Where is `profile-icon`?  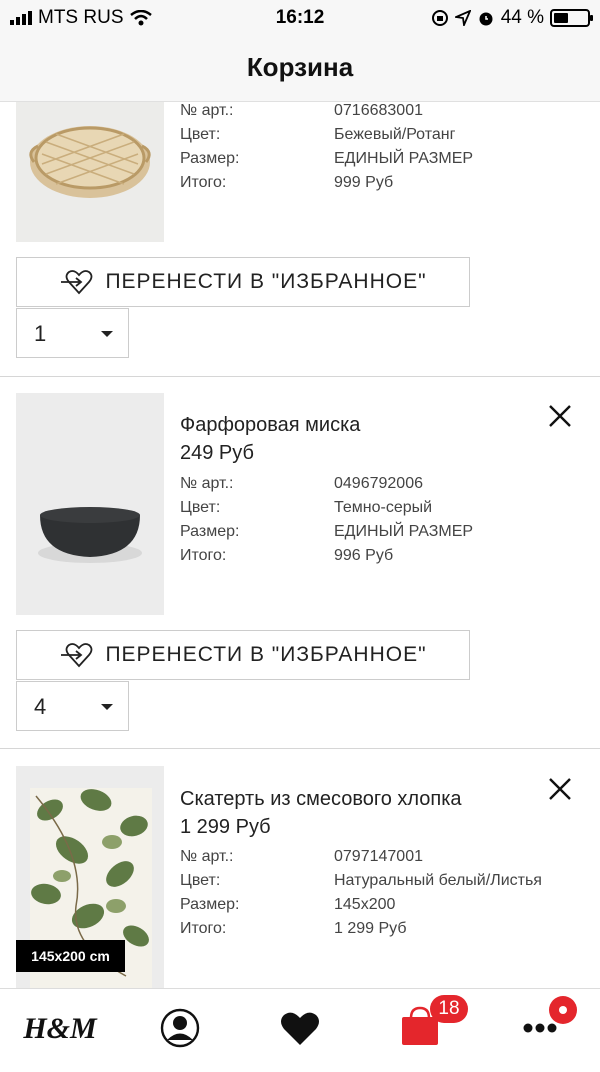
profile-icon is located at coordinates (180, 1028).